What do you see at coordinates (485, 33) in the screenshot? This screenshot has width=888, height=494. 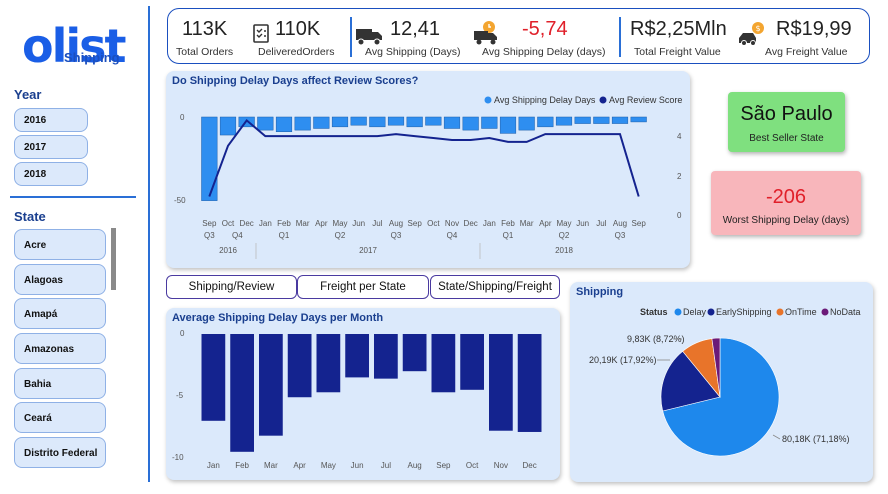 I see `delayed-truck-icon` at bounding box center [485, 33].